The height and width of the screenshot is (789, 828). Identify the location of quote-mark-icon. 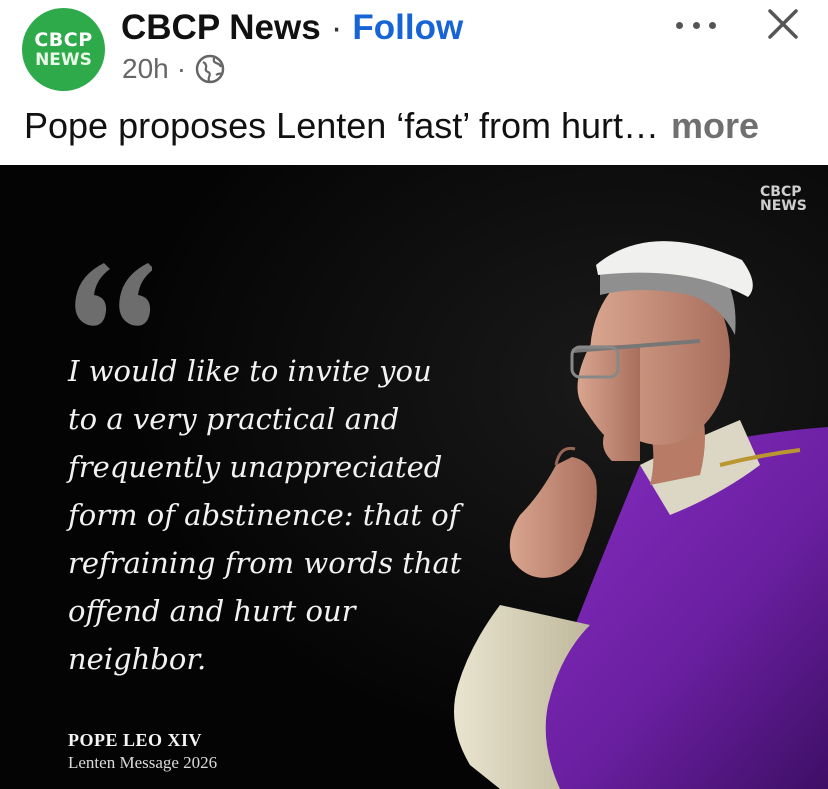
(113, 294).